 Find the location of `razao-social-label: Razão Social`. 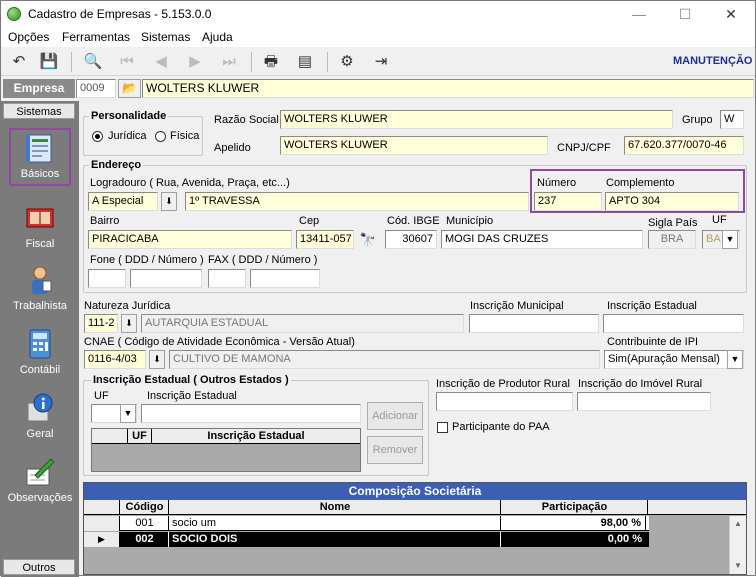

razao-social-label: Razão Social is located at coordinates (246, 120).